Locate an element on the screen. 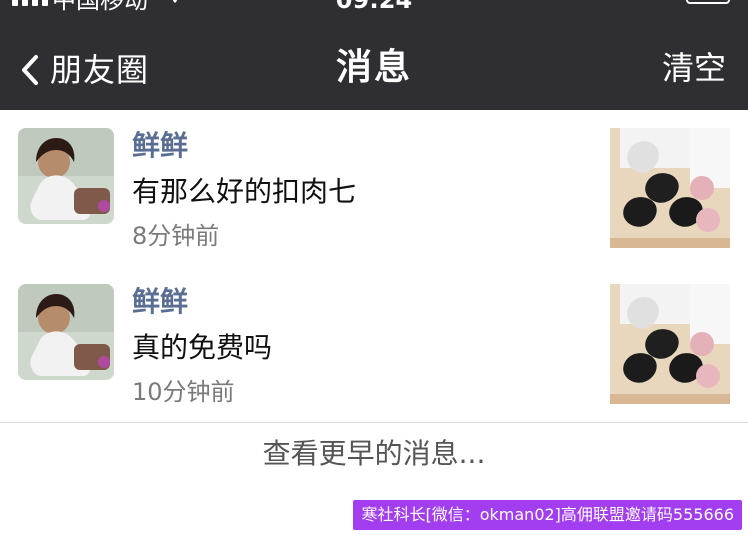 The image size is (748, 536). status-bar: 中国移动 09:24 is located at coordinates (374, 9).